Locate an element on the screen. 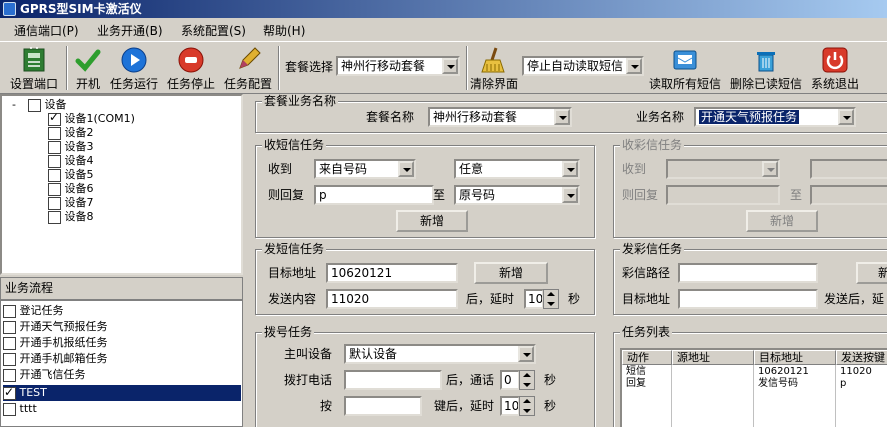 This screenshot has height=427, width=887. package-select: 神州行移动套餐 is located at coordinates (398, 66).